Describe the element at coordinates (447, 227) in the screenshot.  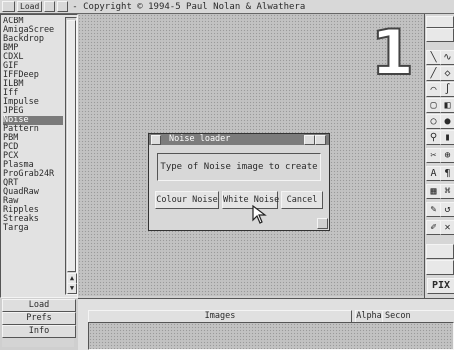
I see `clear-tool-icon: ✕` at that location.